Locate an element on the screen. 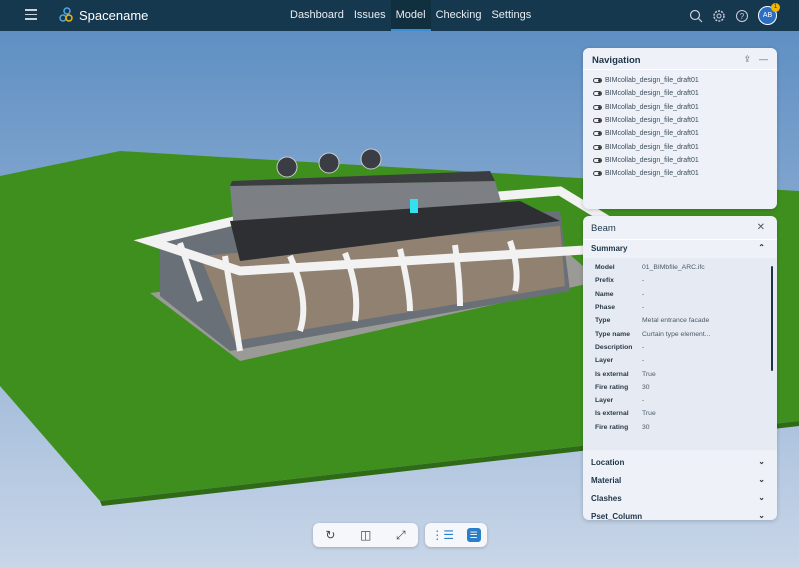 This screenshot has width=799, height=568. section-clashes: Clashes ⌄ is located at coordinates (680, 499).